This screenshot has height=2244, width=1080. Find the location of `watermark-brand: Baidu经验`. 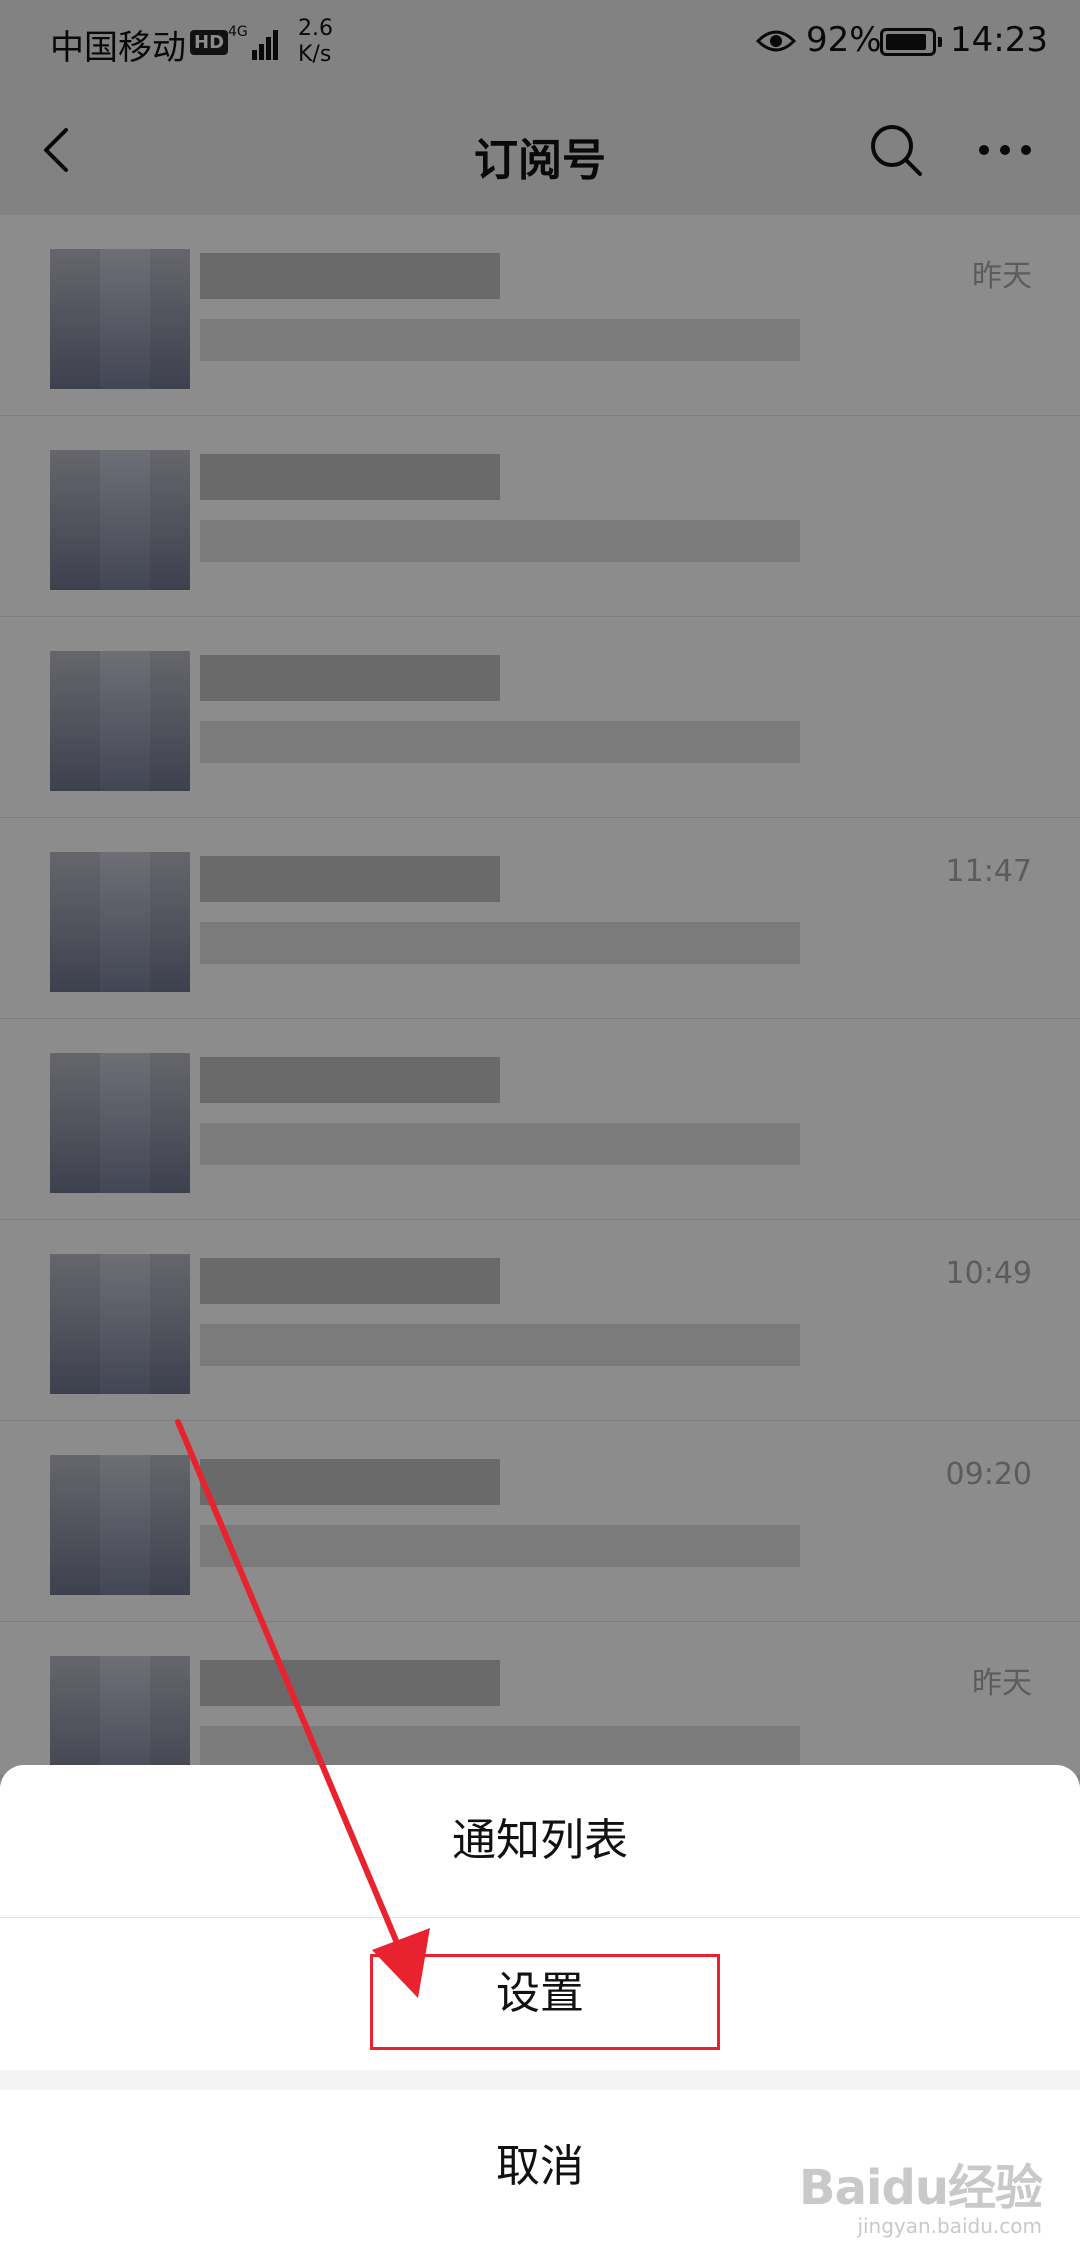

watermark-brand: Baidu经验 is located at coordinates (921, 2188).